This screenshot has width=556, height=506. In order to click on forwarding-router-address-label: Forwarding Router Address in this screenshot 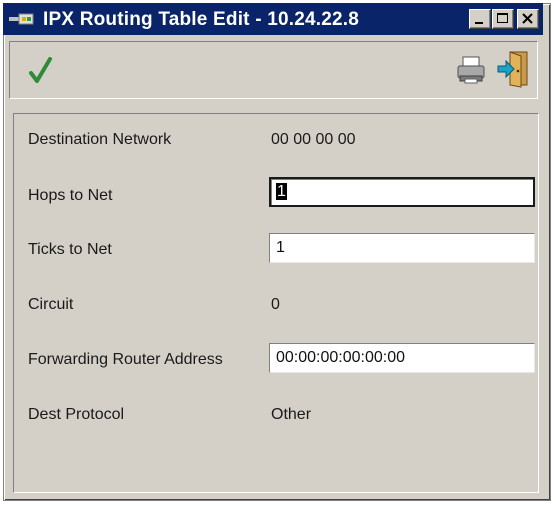, I will do `click(125, 359)`.